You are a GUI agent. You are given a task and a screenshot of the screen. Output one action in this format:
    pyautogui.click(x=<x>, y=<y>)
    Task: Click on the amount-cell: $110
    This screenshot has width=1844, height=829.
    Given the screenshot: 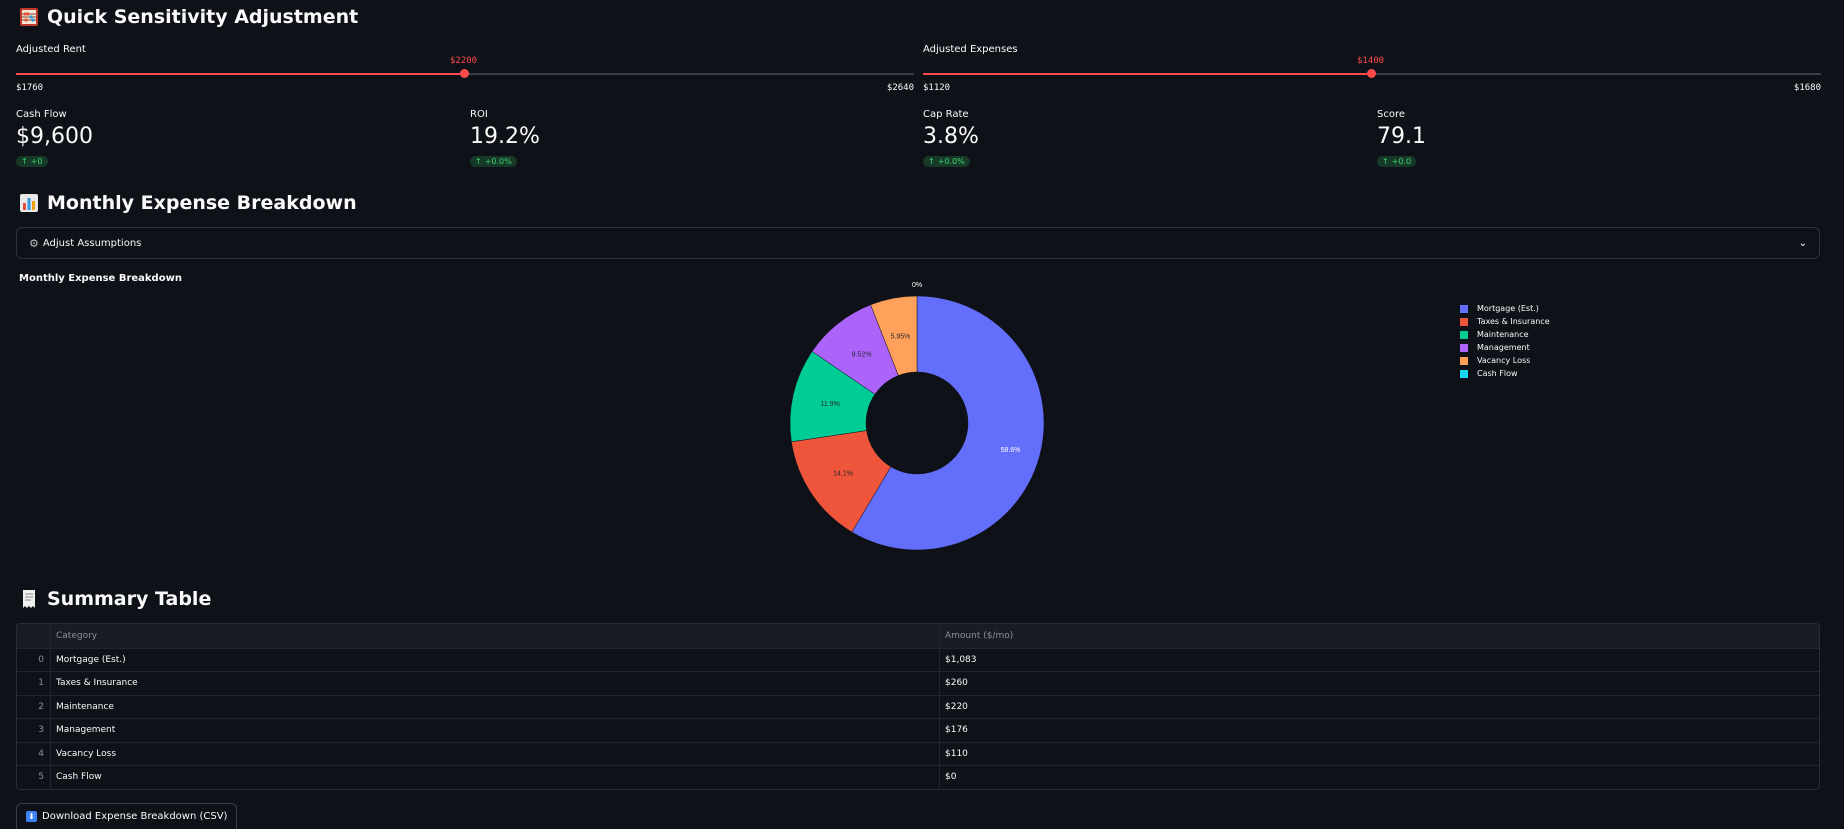 What is the action you would take?
    pyautogui.click(x=1379, y=754)
    